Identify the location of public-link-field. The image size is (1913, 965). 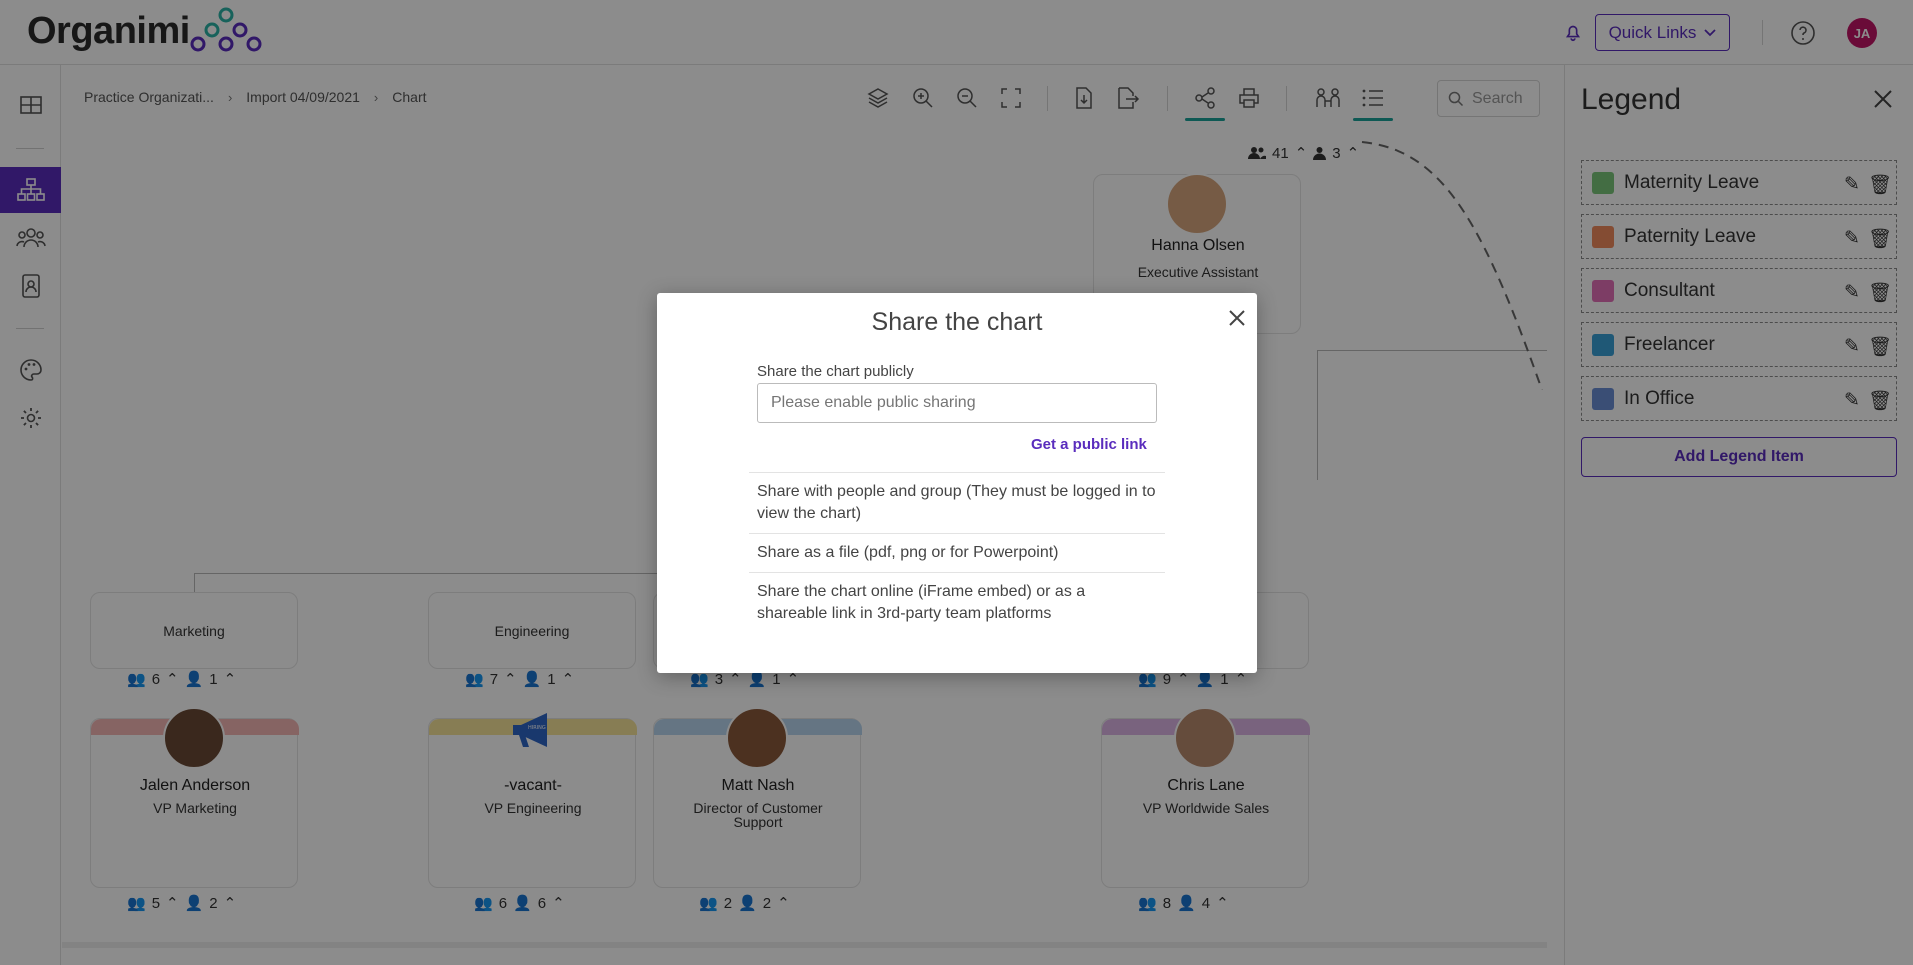
(957, 403).